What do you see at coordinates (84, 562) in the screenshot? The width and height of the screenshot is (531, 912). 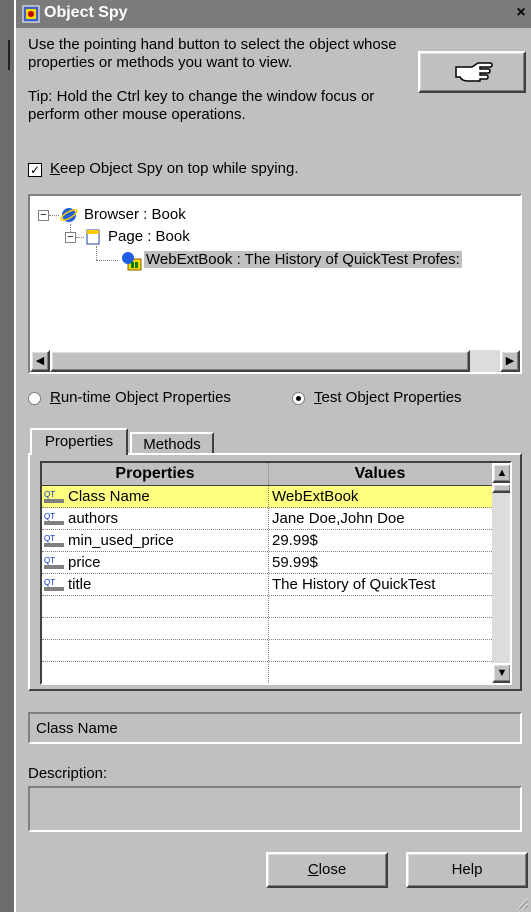 I see `property-name: price` at bounding box center [84, 562].